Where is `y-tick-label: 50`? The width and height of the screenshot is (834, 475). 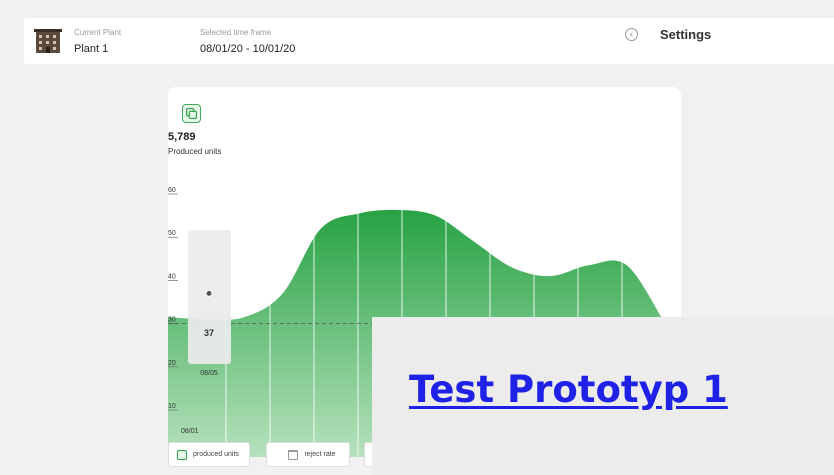
y-tick-label: 50 is located at coordinates (172, 233).